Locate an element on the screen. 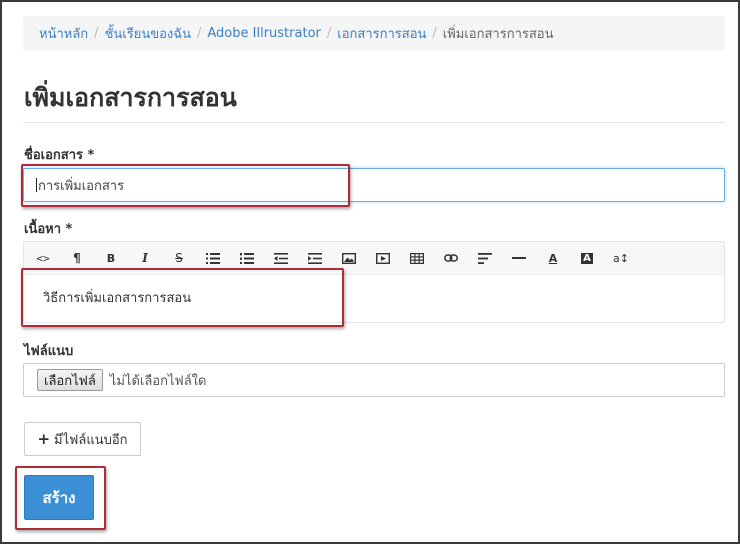 This screenshot has width=740, height=544. strikethrough-button: S is located at coordinates (179, 258).